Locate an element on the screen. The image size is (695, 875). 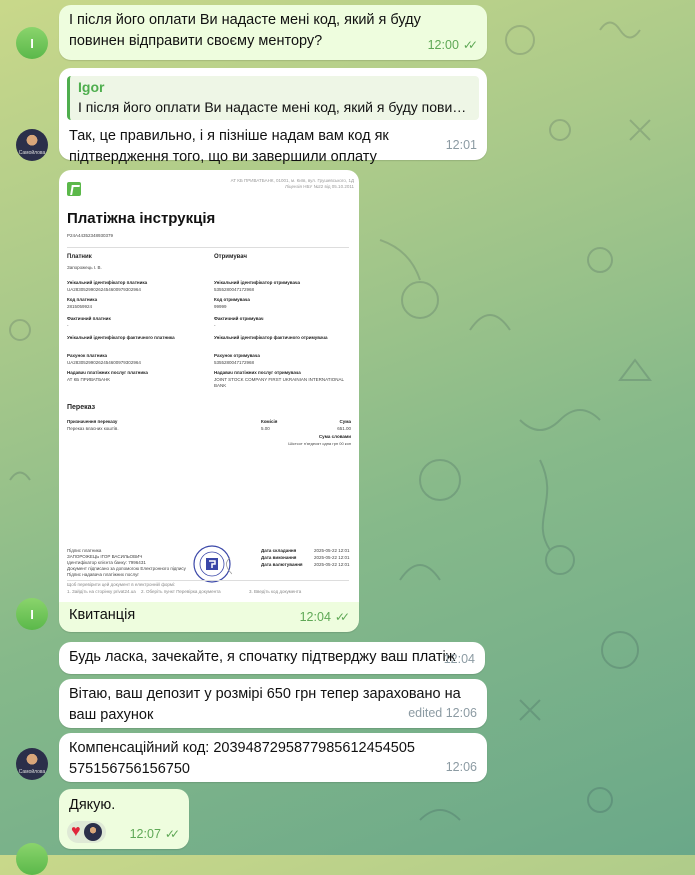
message-time: 12:06 is located at coordinates (461, 767).